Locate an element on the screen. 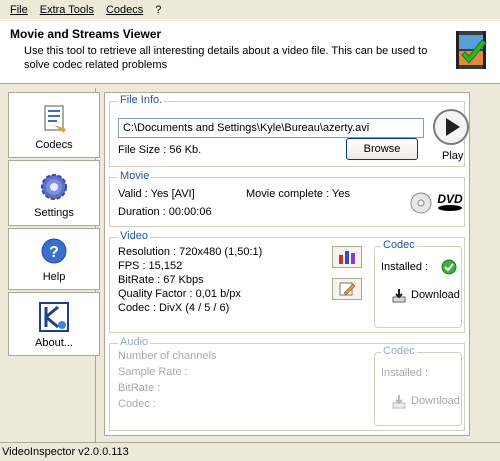 Image resolution: width=500 pixels, height=461 pixels. sidebar-item-codecs: Codecs is located at coordinates (54, 125).